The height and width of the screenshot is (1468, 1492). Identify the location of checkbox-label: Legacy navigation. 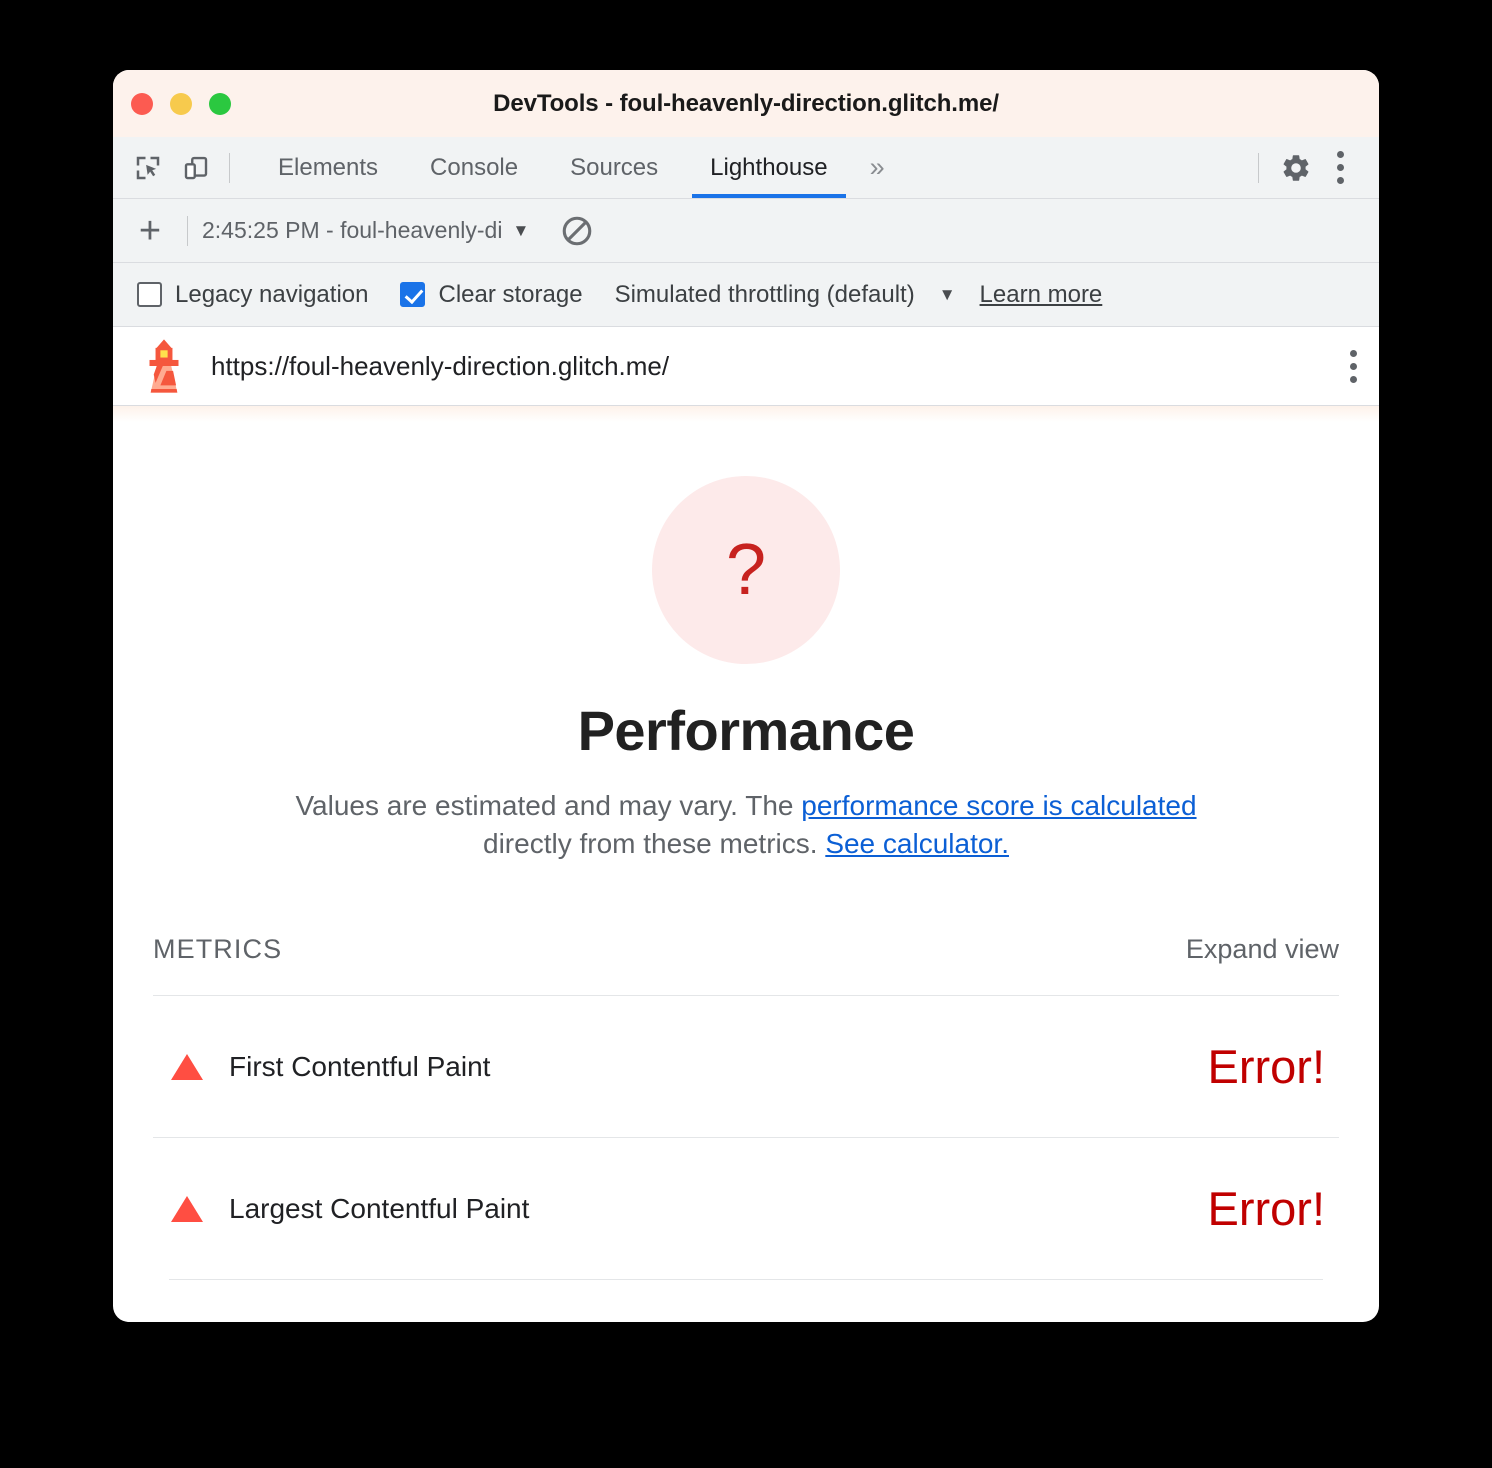
(272, 294).